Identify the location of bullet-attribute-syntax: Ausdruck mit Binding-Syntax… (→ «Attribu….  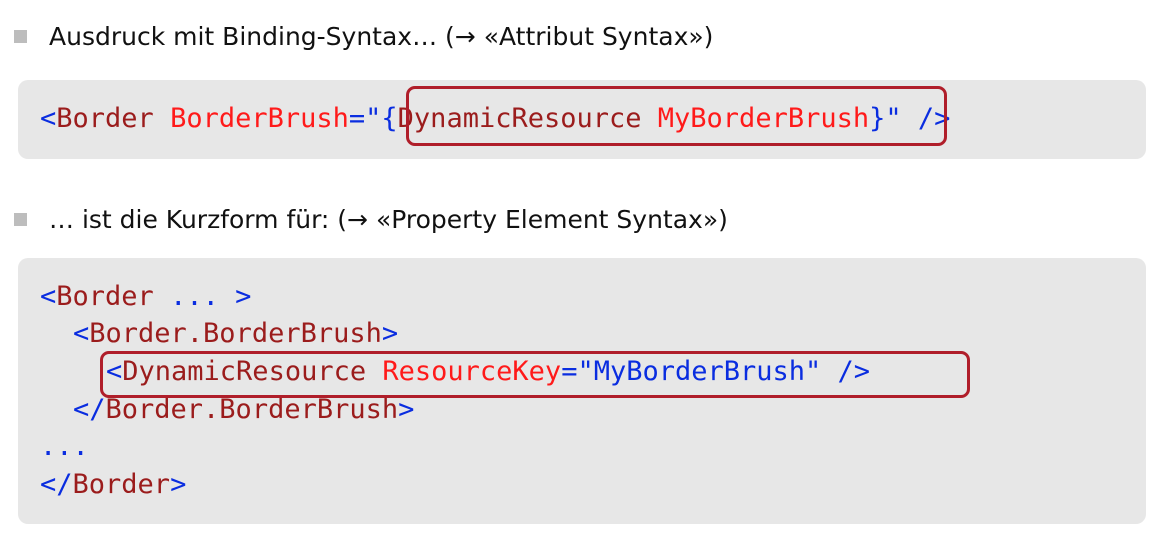
(363, 36).